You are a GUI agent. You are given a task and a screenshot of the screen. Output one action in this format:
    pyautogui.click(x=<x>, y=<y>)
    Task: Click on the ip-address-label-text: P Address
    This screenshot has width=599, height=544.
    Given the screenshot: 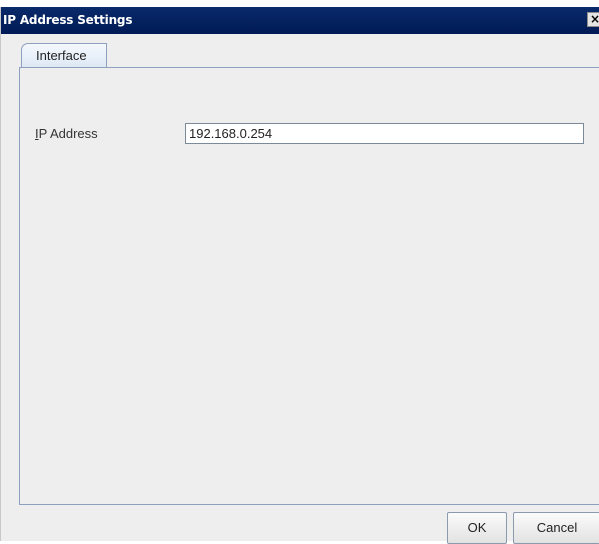 What is the action you would take?
    pyautogui.click(x=68, y=133)
    